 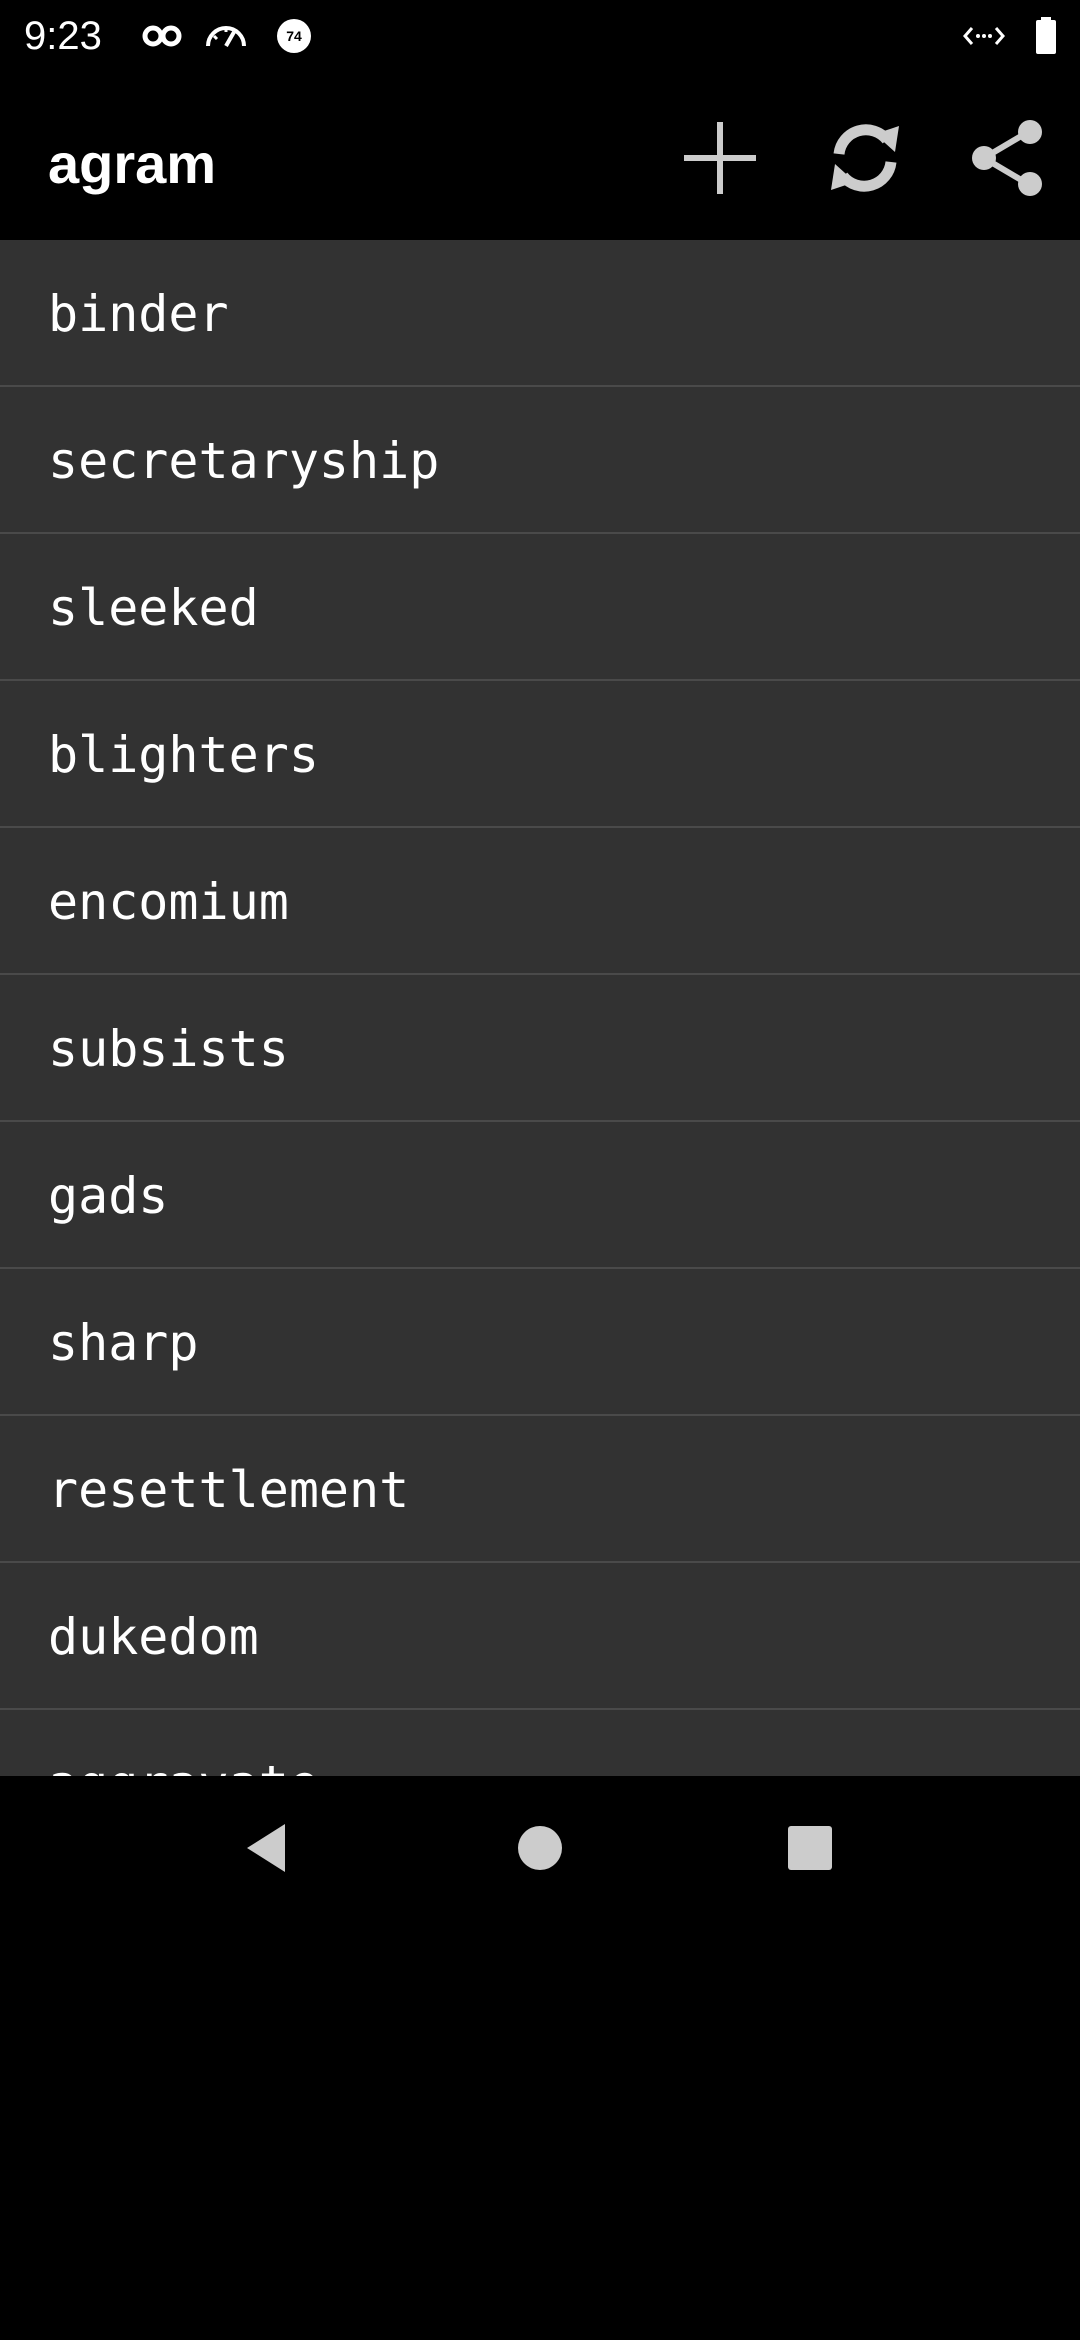 I want to click on notification-badge-icon: 74, so click(x=294, y=36).